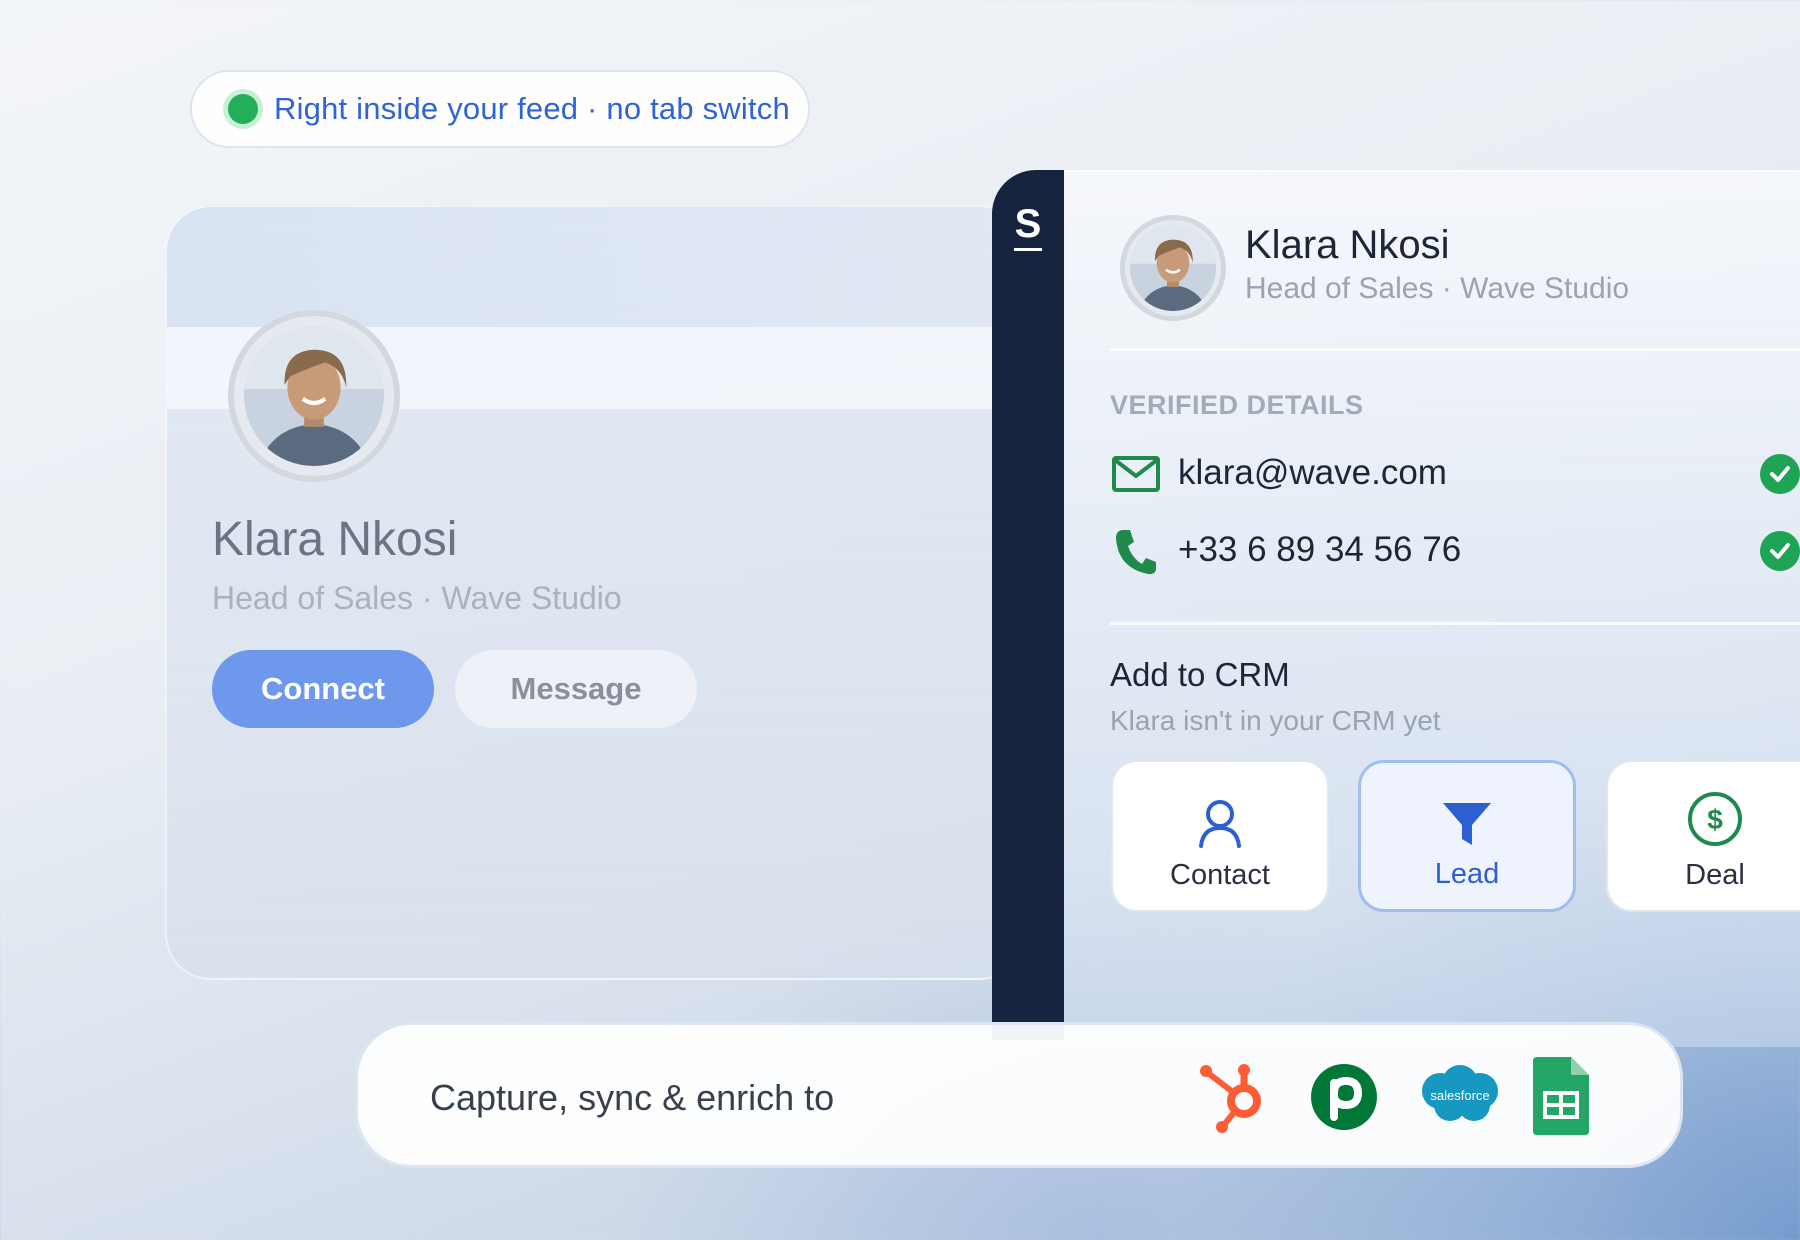  Describe the element at coordinates (1220, 825) in the screenshot. I see `person-icon` at that location.